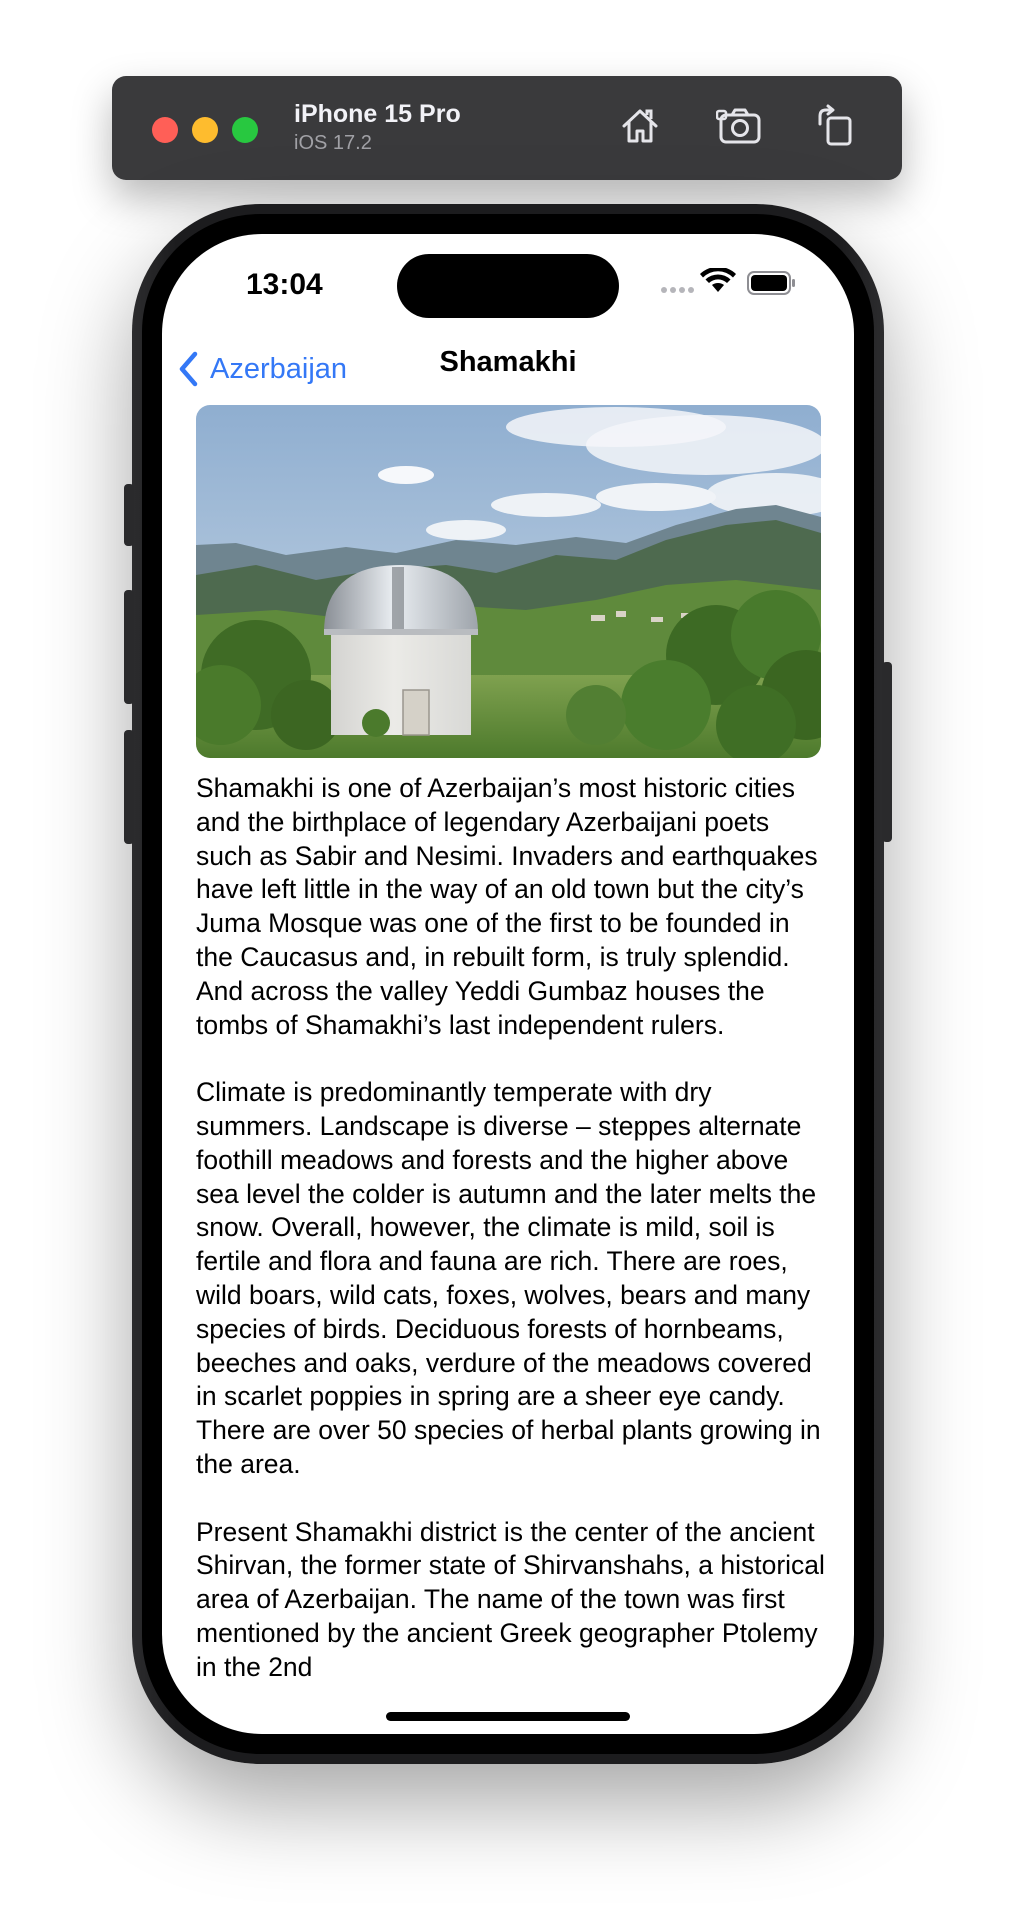 The height and width of the screenshot is (1916, 1014). I want to click on home-indicator, so click(508, 1716).